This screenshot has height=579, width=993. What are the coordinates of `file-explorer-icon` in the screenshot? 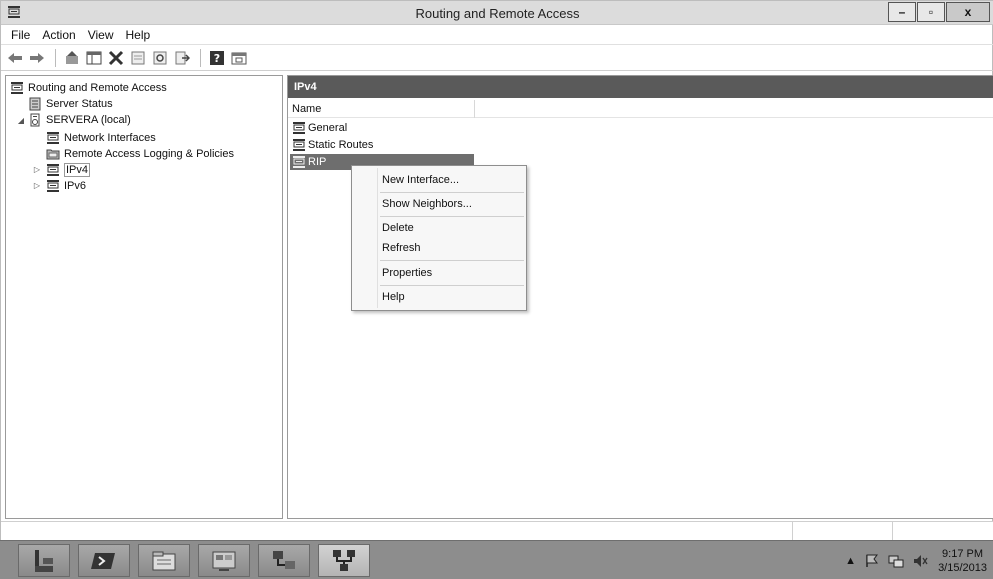 It's located at (164, 560).